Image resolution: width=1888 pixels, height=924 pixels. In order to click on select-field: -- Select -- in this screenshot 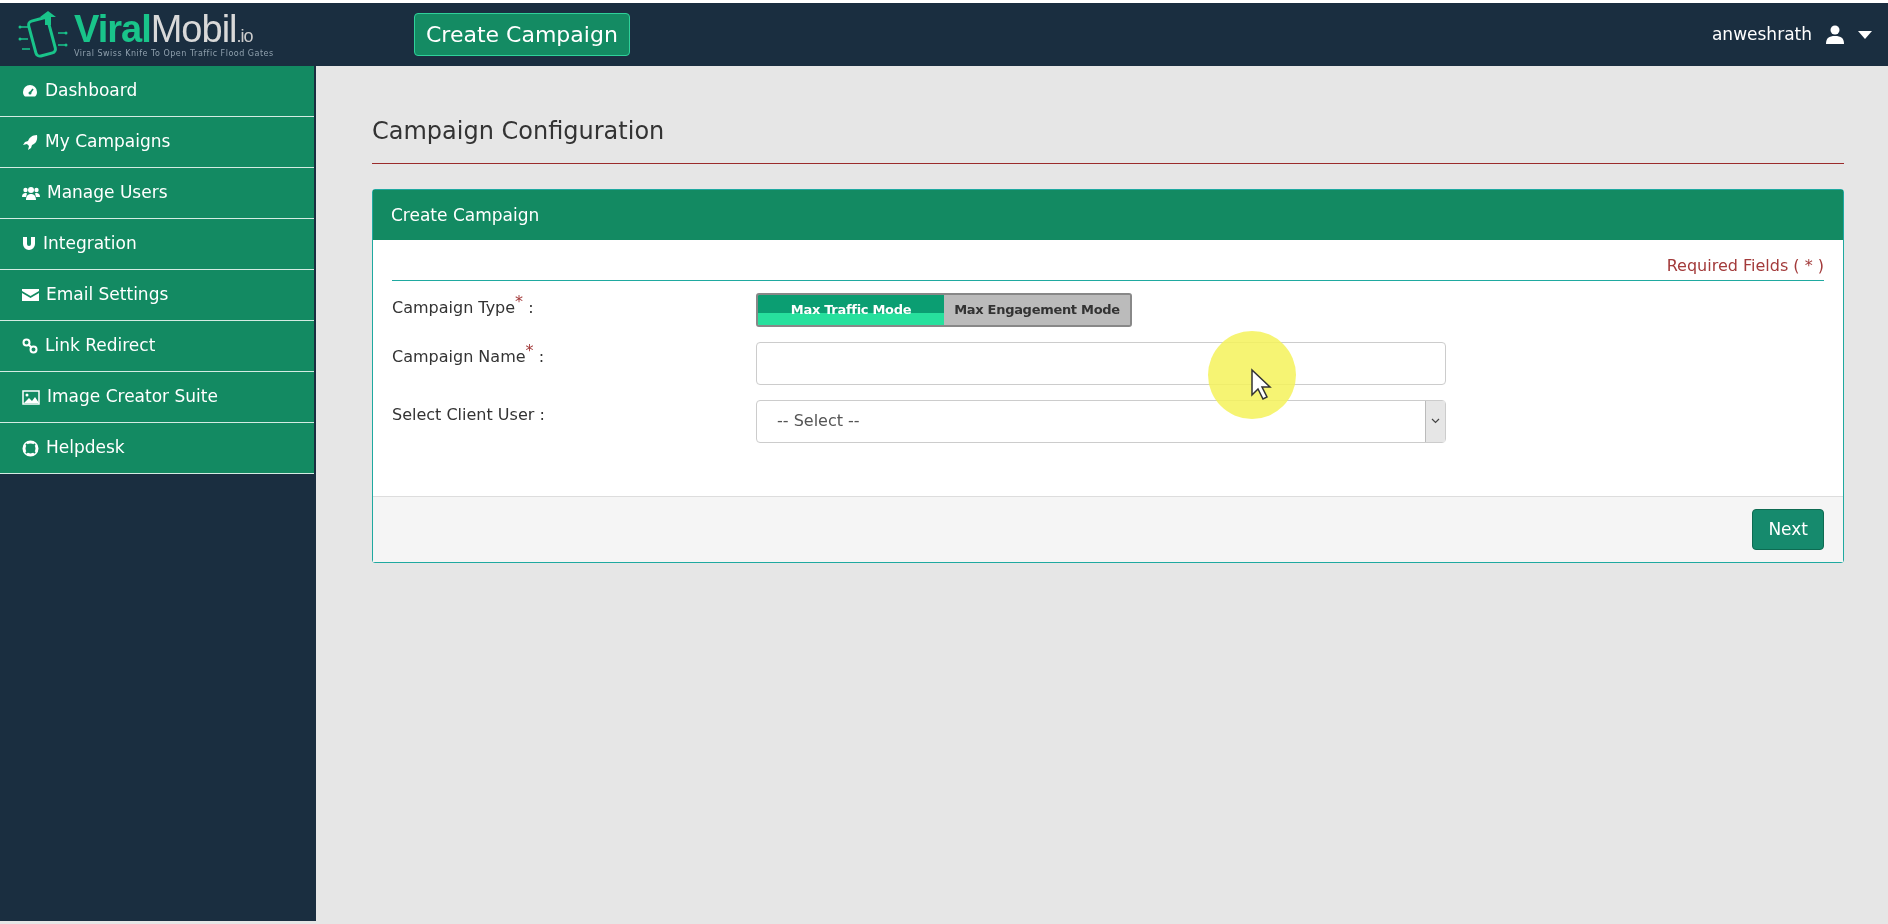, I will do `click(1101, 421)`.